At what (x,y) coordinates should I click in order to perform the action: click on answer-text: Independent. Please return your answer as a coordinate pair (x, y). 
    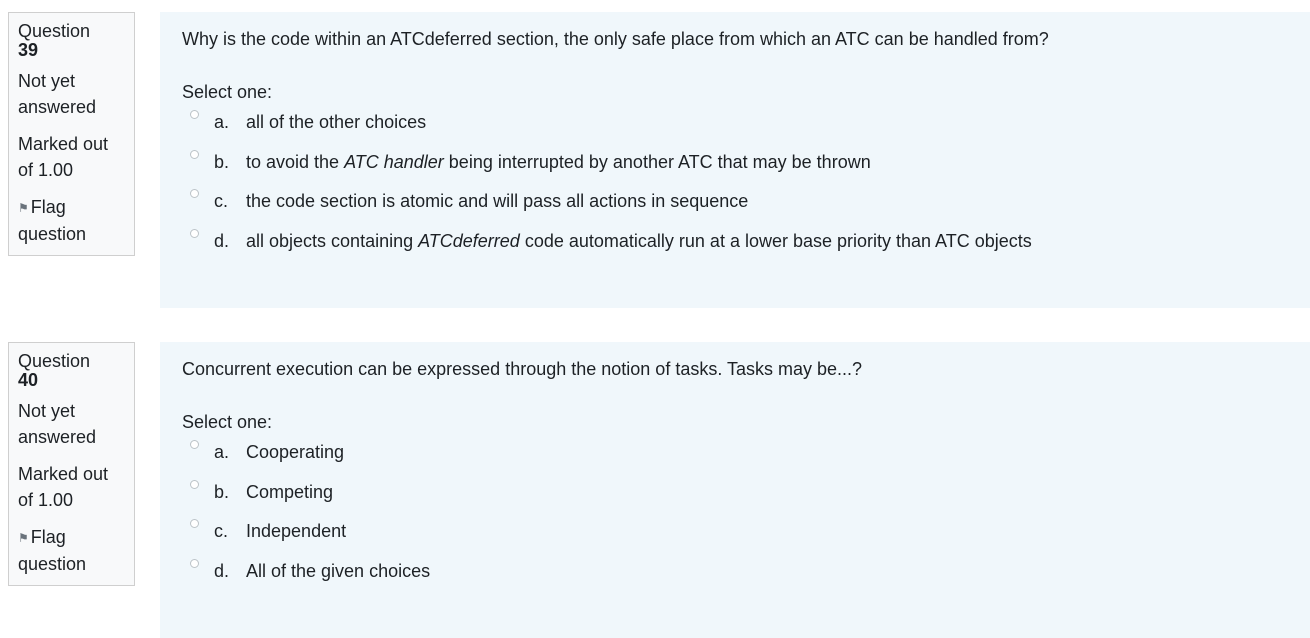
    Looking at the image, I should click on (296, 531).